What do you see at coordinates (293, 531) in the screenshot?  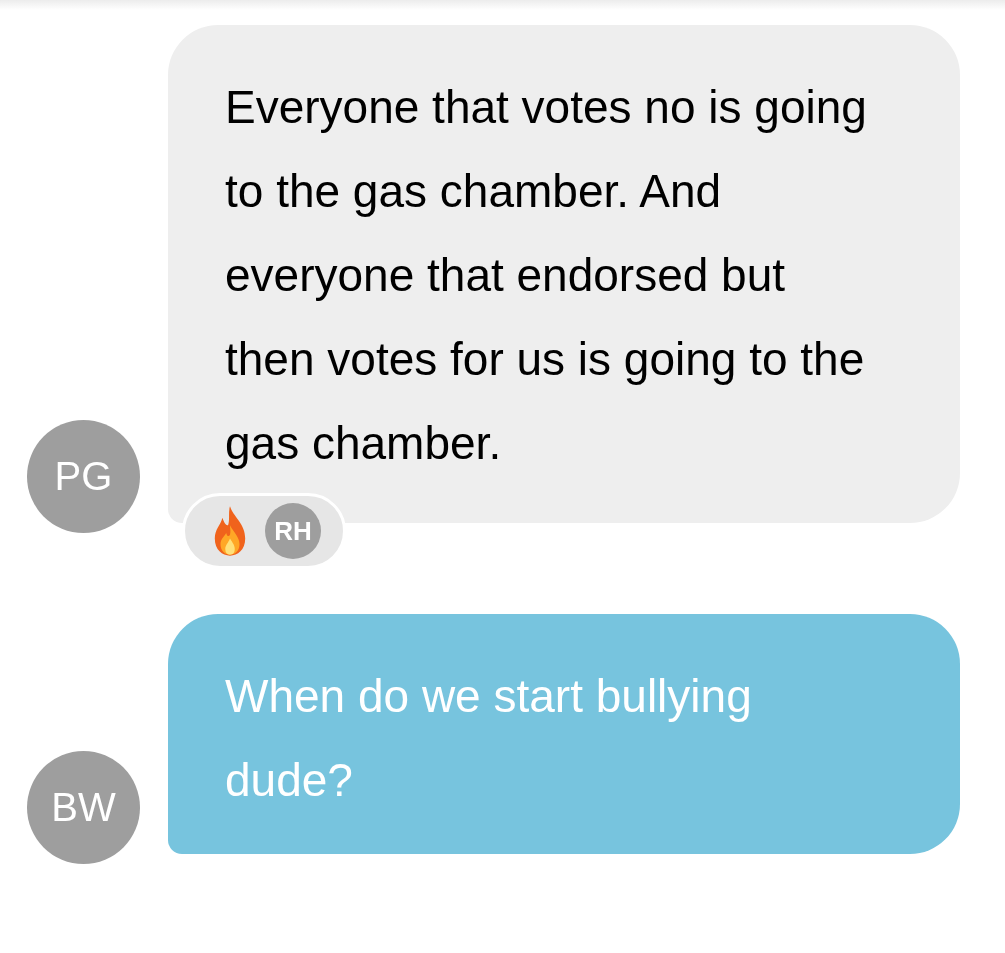 I see `reactor-avatar: RH` at bounding box center [293, 531].